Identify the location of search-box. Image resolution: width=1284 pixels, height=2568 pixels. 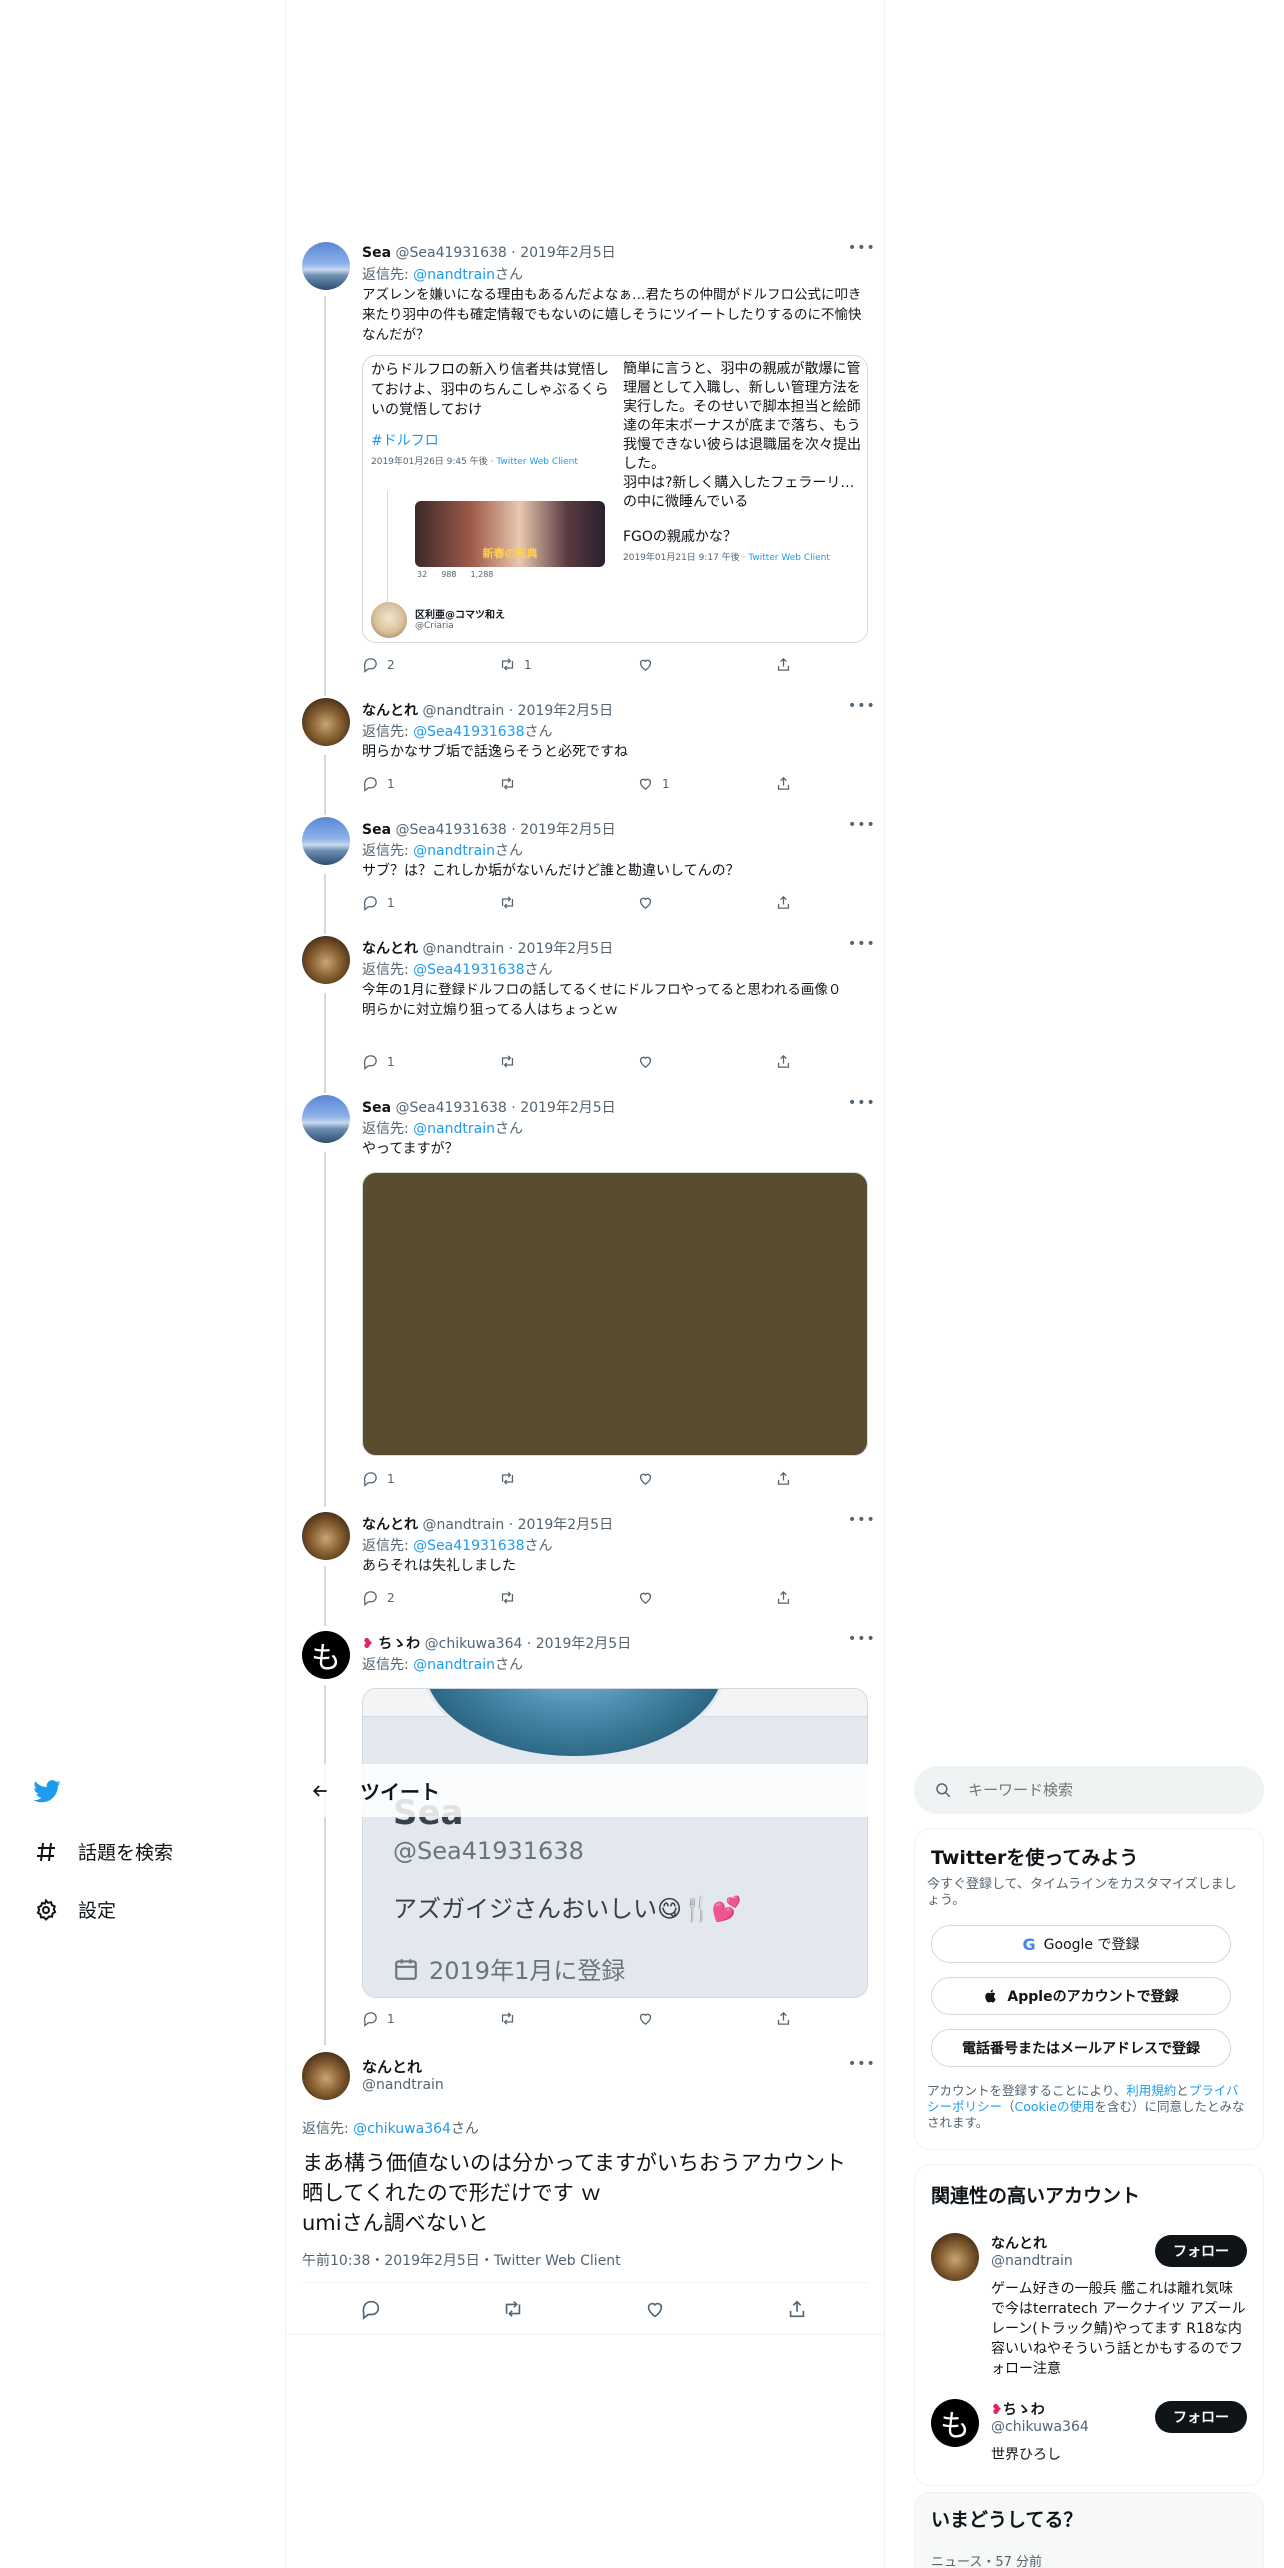
(1089, 1790).